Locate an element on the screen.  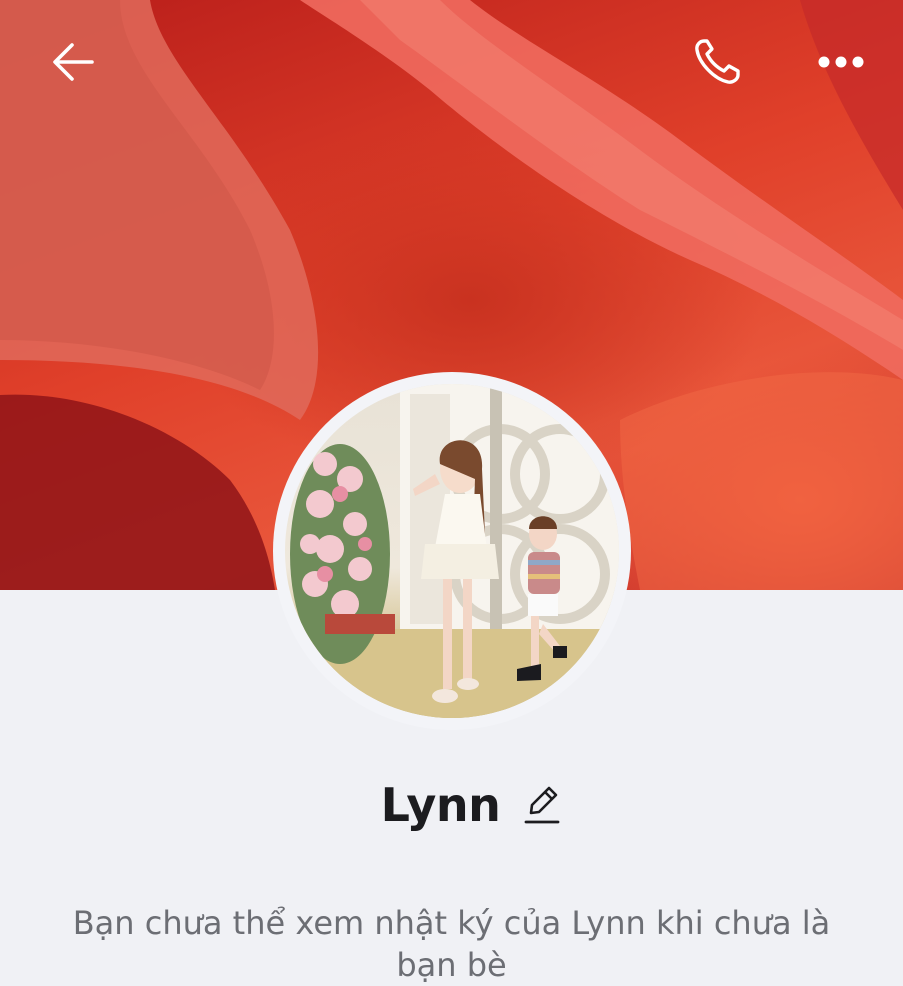
edit-name-button is located at coordinates (542, 805).